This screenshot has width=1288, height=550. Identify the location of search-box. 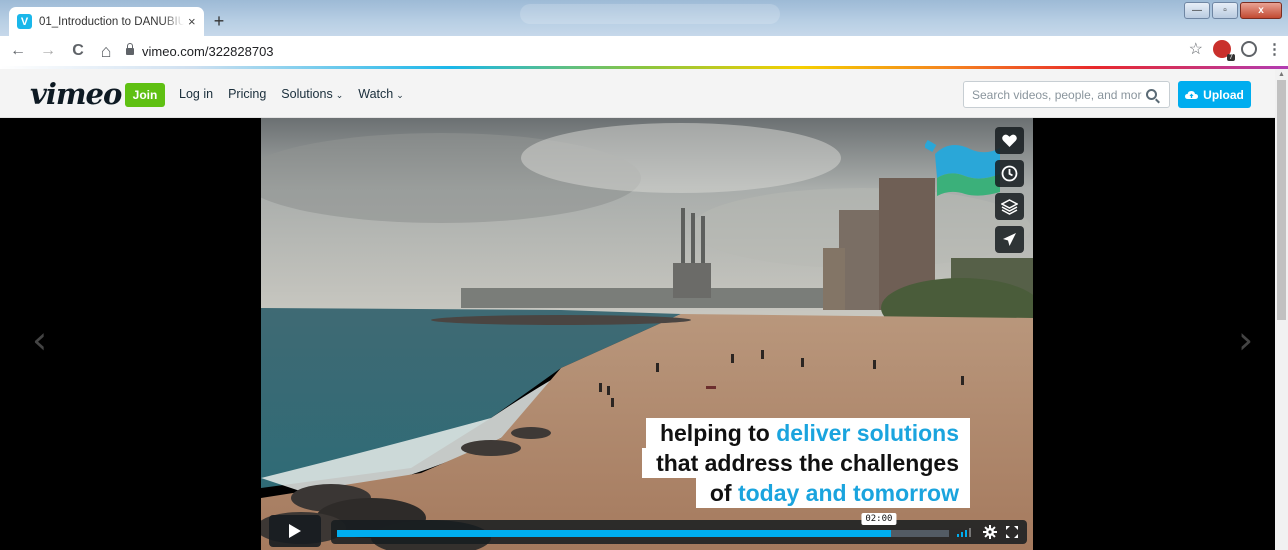
(1066, 94).